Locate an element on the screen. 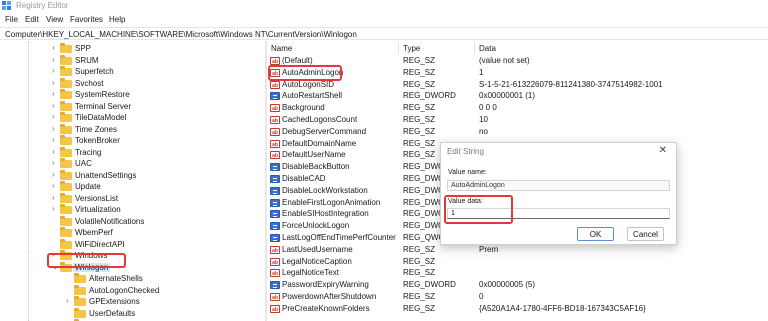 The width and height of the screenshot is (768, 321). tree-item-label: SystemRestore is located at coordinates (102, 94).